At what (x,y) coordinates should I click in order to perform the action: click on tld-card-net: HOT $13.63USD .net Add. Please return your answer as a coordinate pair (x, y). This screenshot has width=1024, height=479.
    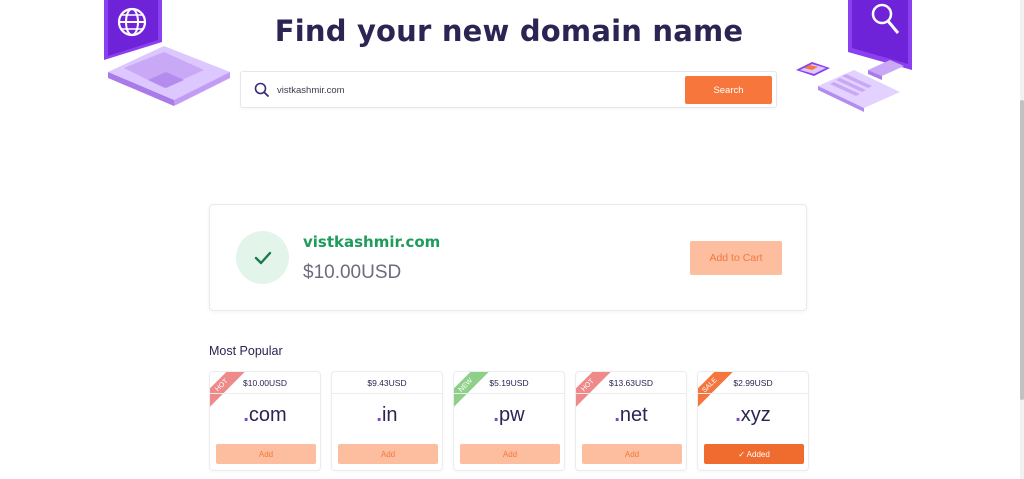
    Looking at the image, I should click on (631, 421).